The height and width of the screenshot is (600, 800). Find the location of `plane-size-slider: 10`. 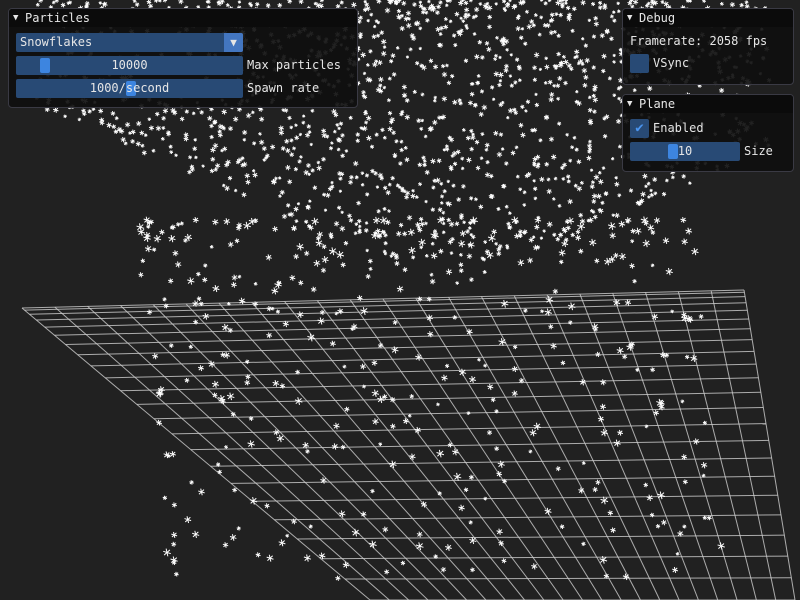

plane-size-slider: 10 is located at coordinates (685, 151).